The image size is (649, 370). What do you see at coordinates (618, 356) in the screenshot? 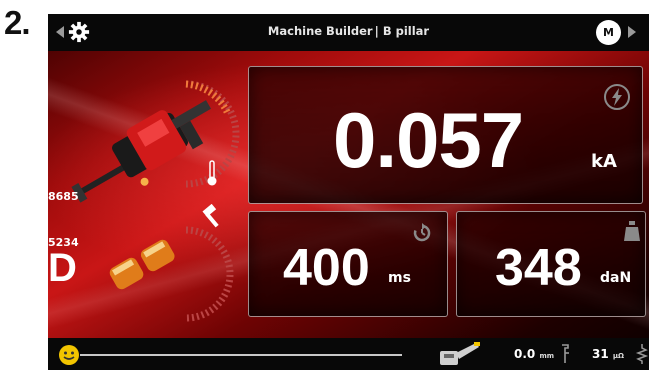
I see `resistance-unit: µΩ` at bounding box center [618, 356].